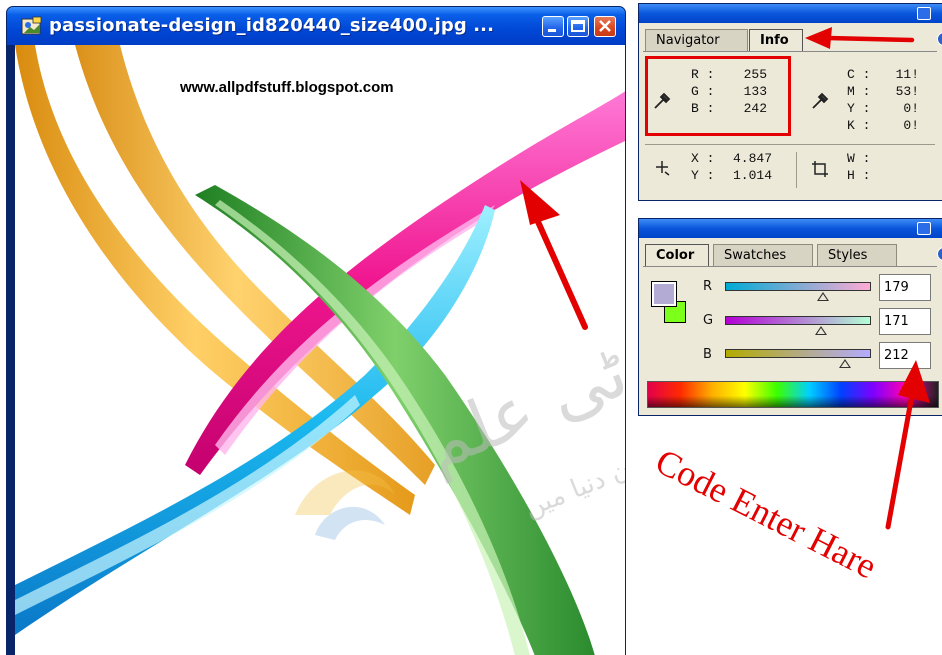  Describe the element at coordinates (907, 445) in the screenshot. I see `arrow-to-value-field-icon` at that location.